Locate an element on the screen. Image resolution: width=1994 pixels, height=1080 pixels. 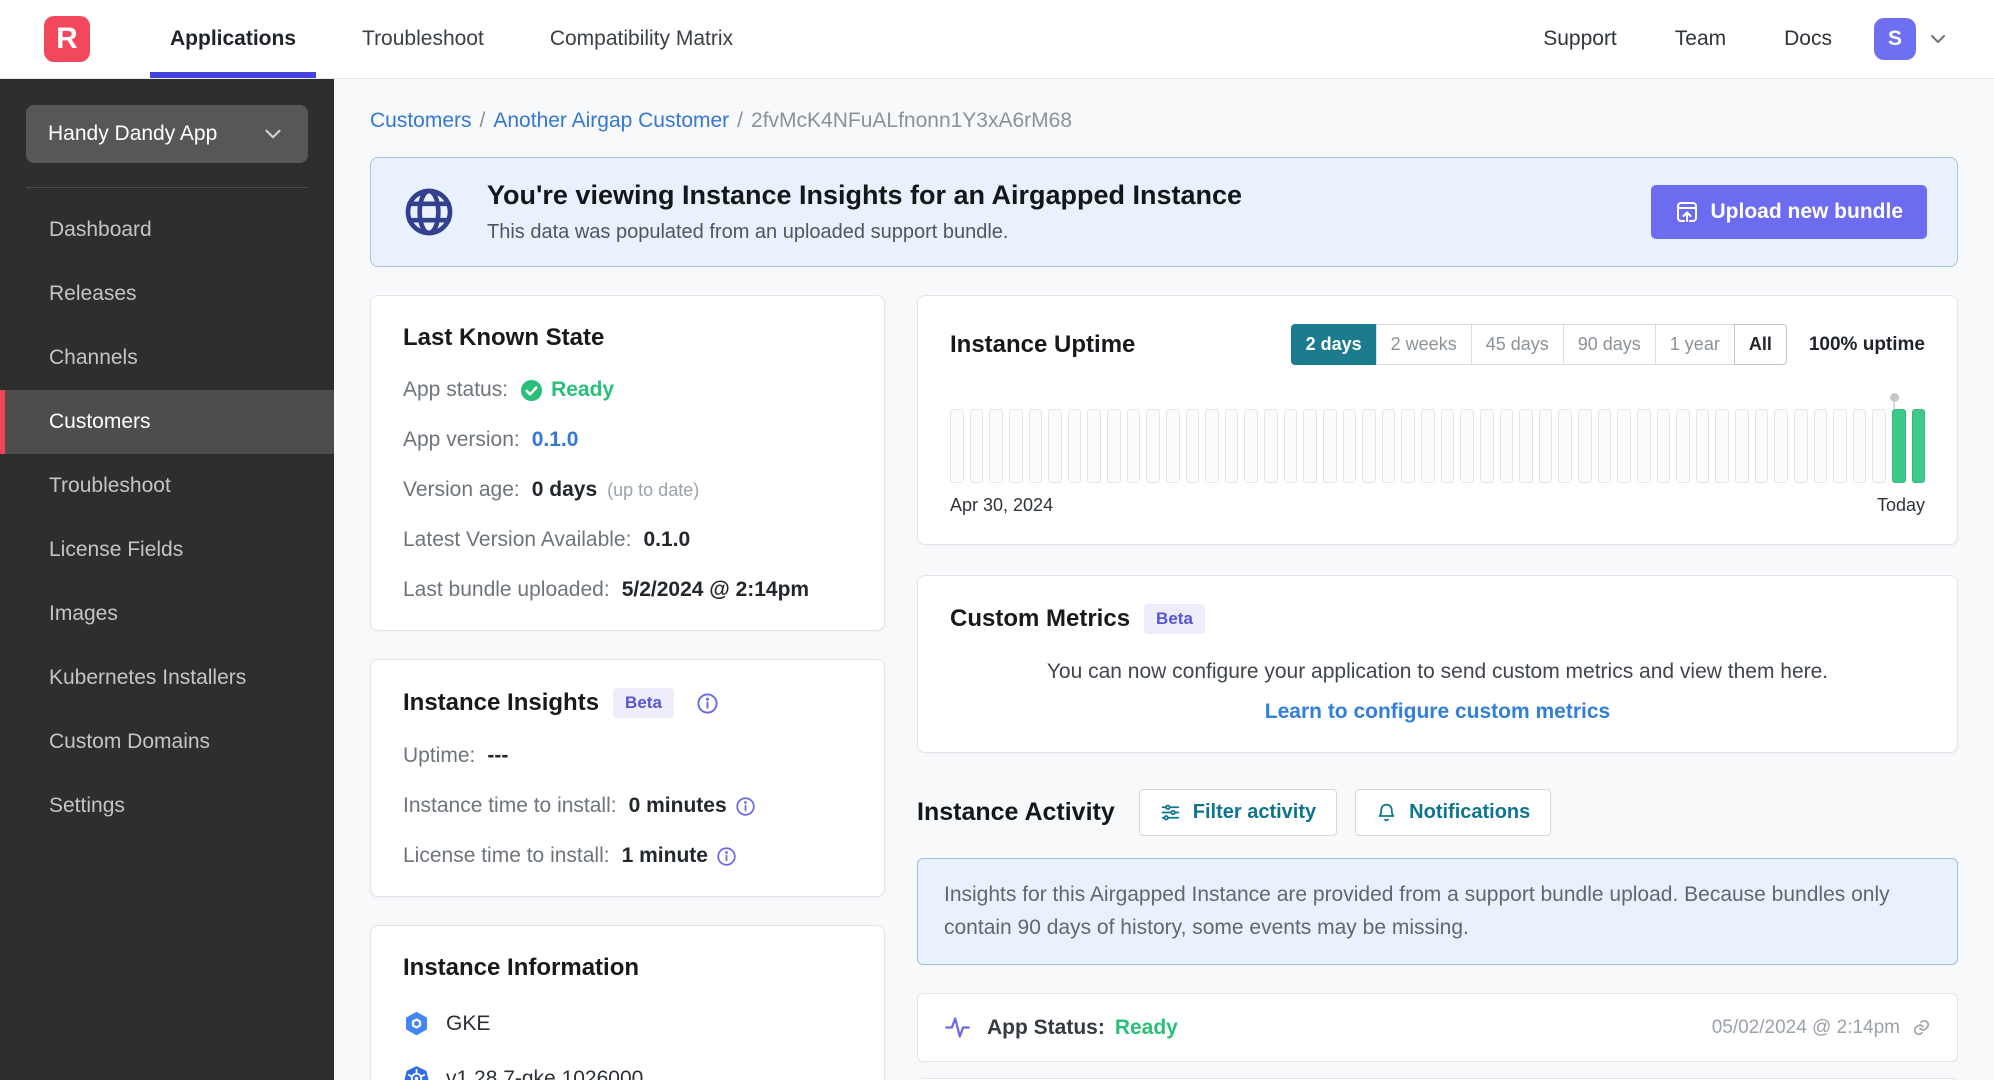
chevron-down-icon is located at coordinates (1938, 39).